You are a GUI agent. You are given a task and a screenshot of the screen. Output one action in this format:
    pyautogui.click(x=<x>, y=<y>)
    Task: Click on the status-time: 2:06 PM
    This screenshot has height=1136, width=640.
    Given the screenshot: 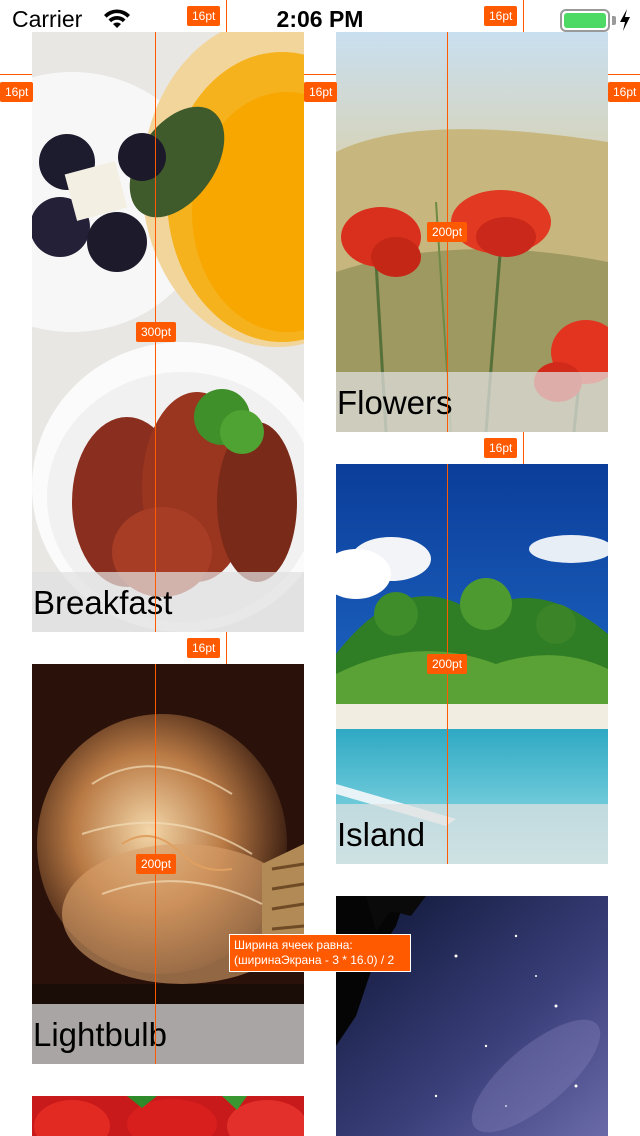 What is the action you would take?
    pyautogui.click(x=320, y=19)
    